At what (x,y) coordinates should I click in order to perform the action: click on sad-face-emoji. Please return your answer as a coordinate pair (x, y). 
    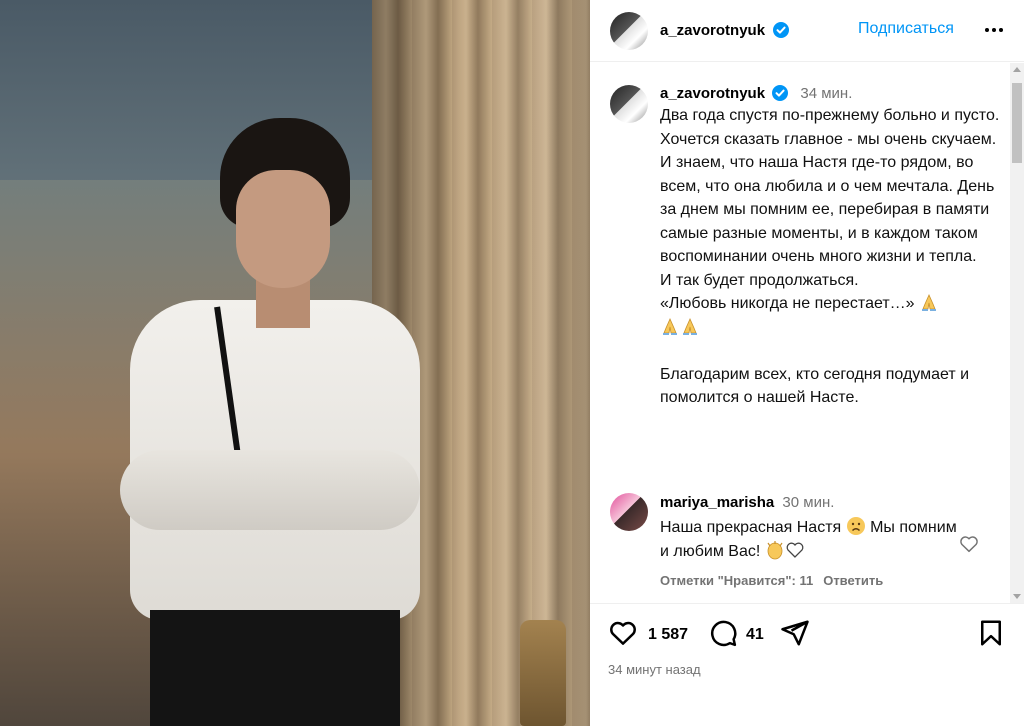
    Looking at the image, I should click on (855, 526).